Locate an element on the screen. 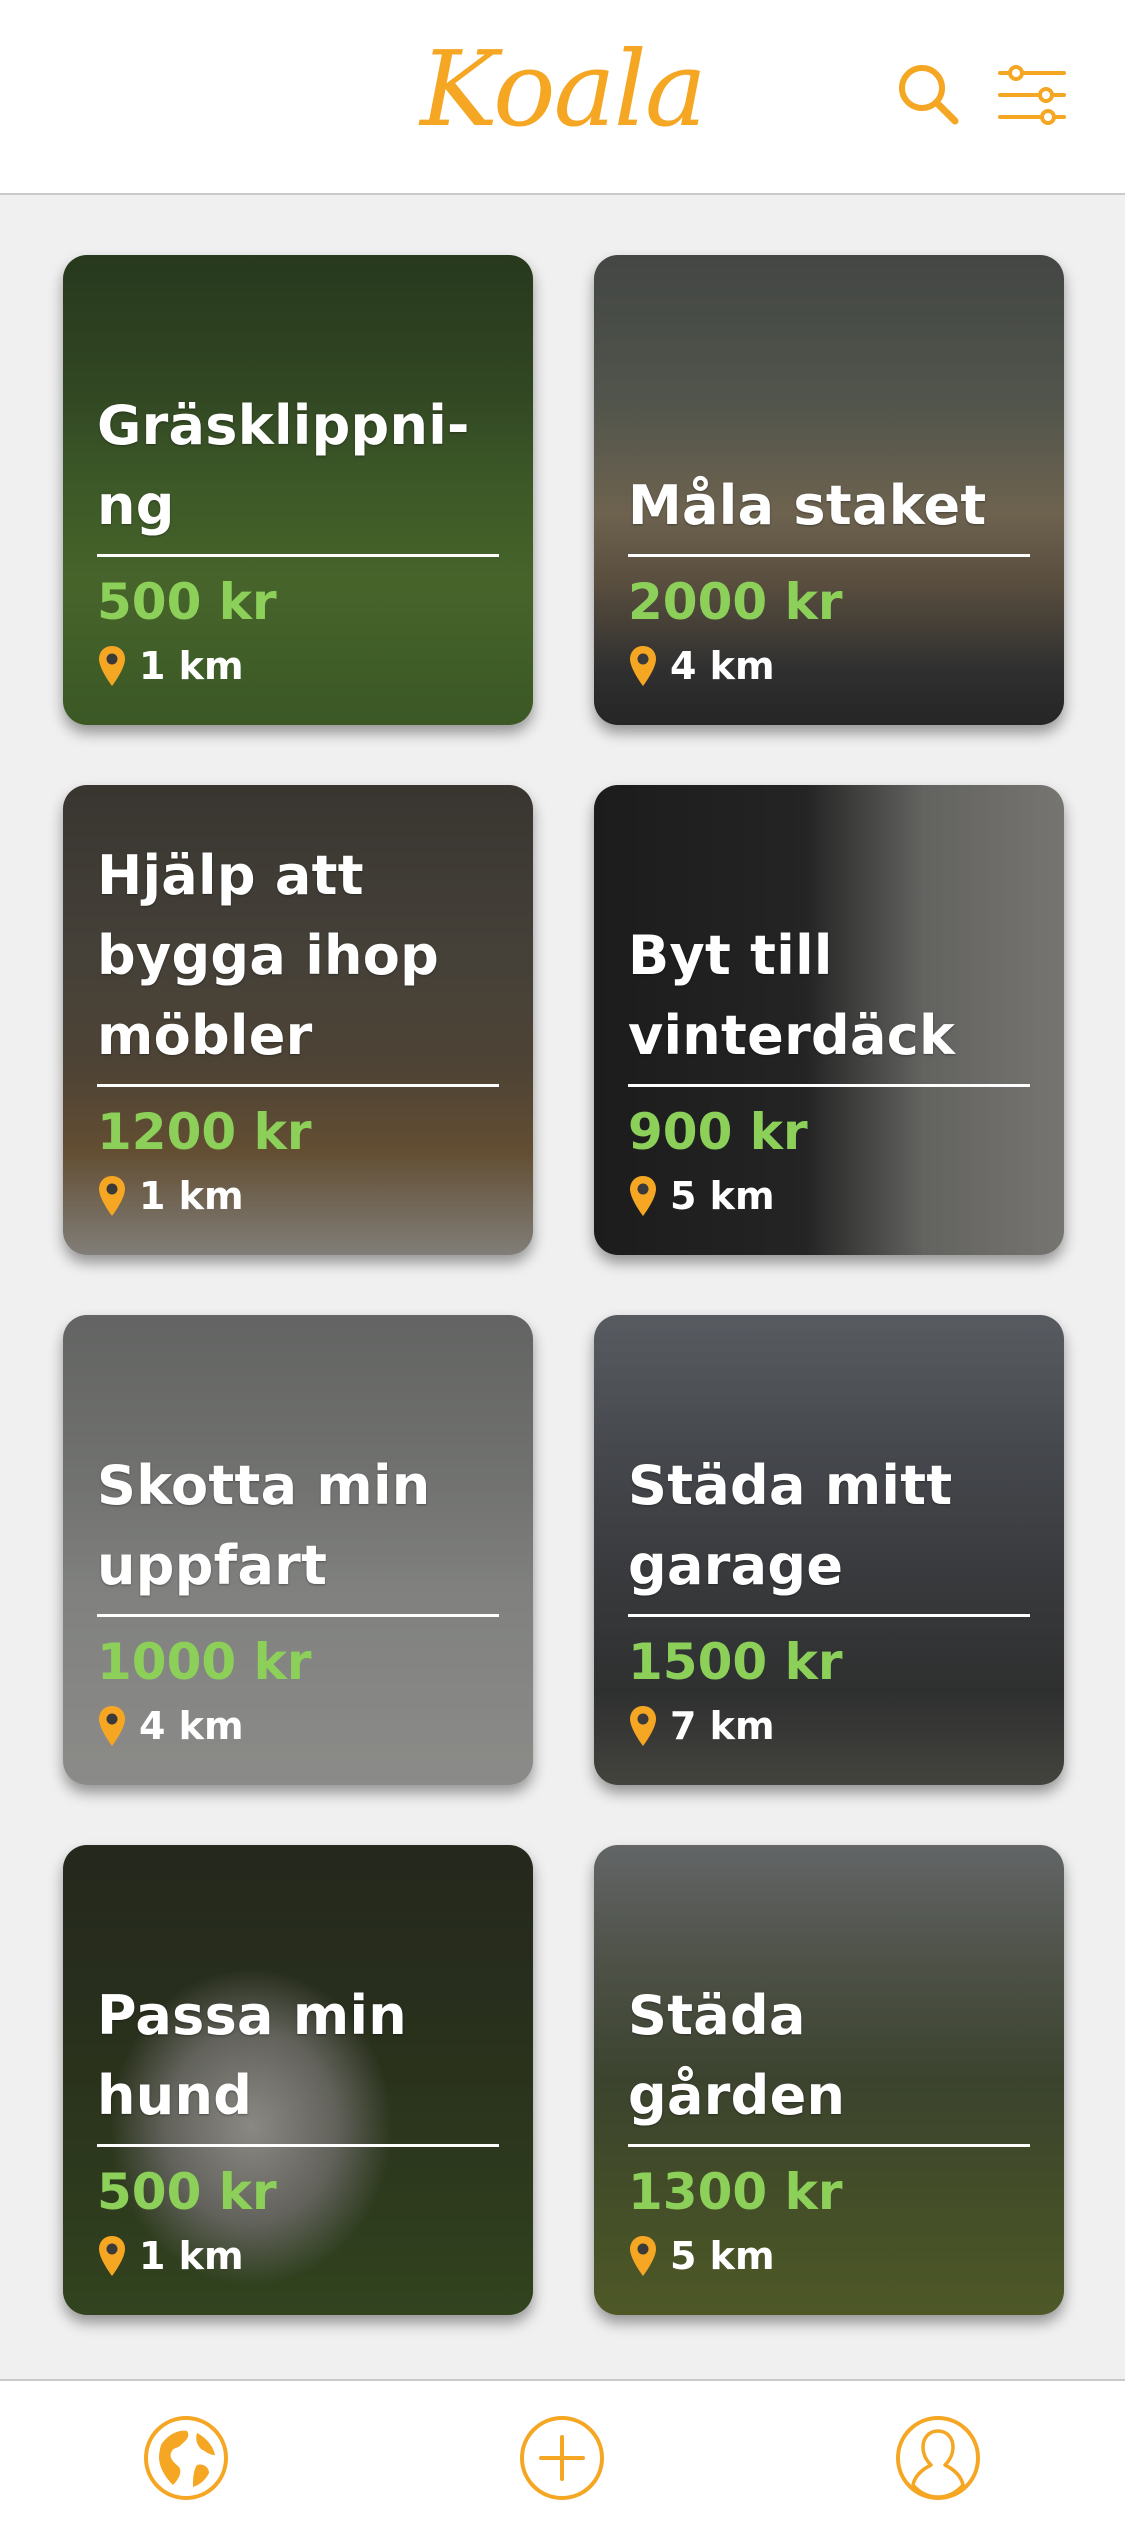 The height and width of the screenshot is (2529, 1125). job-card: Skotta min uppfart 1000 kr 4 km is located at coordinates (298, 1550).